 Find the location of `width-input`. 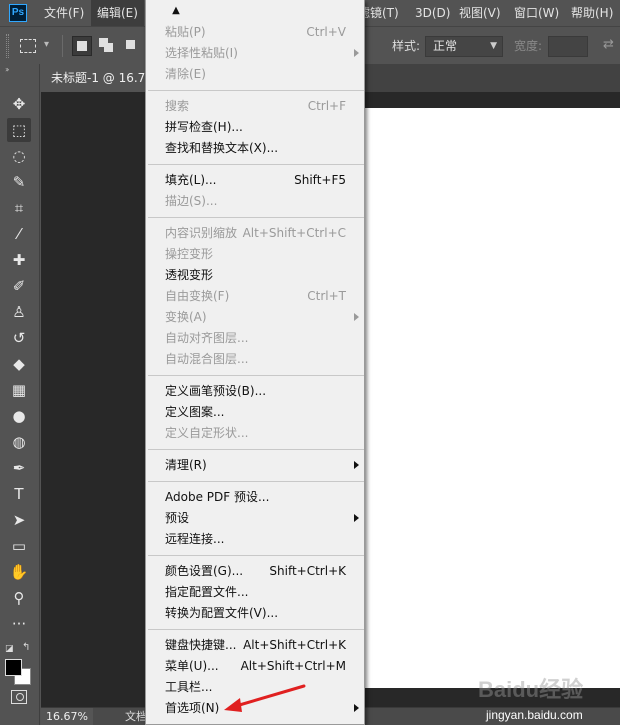

width-input is located at coordinates (568, 46).